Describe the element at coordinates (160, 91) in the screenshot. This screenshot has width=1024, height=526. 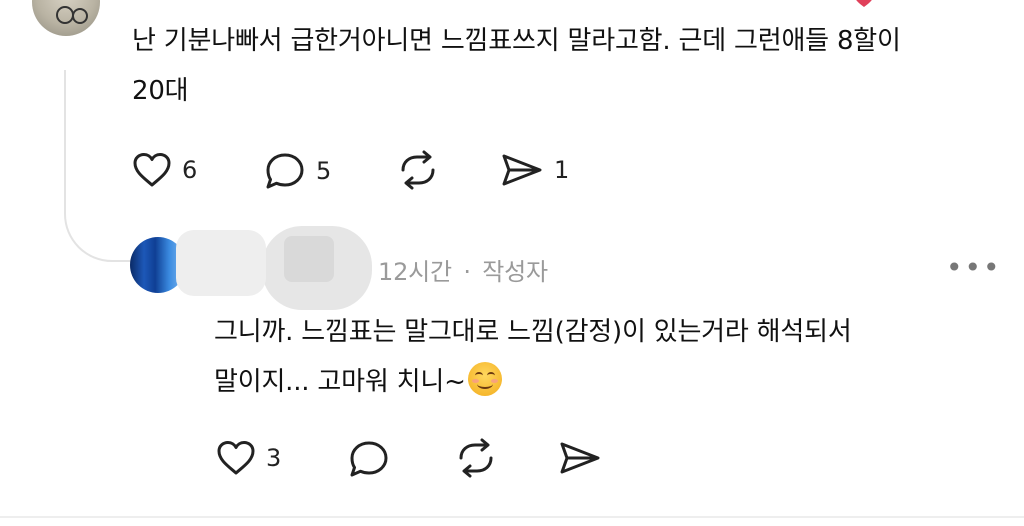
I see `comment-text-line: 20대` at that location.